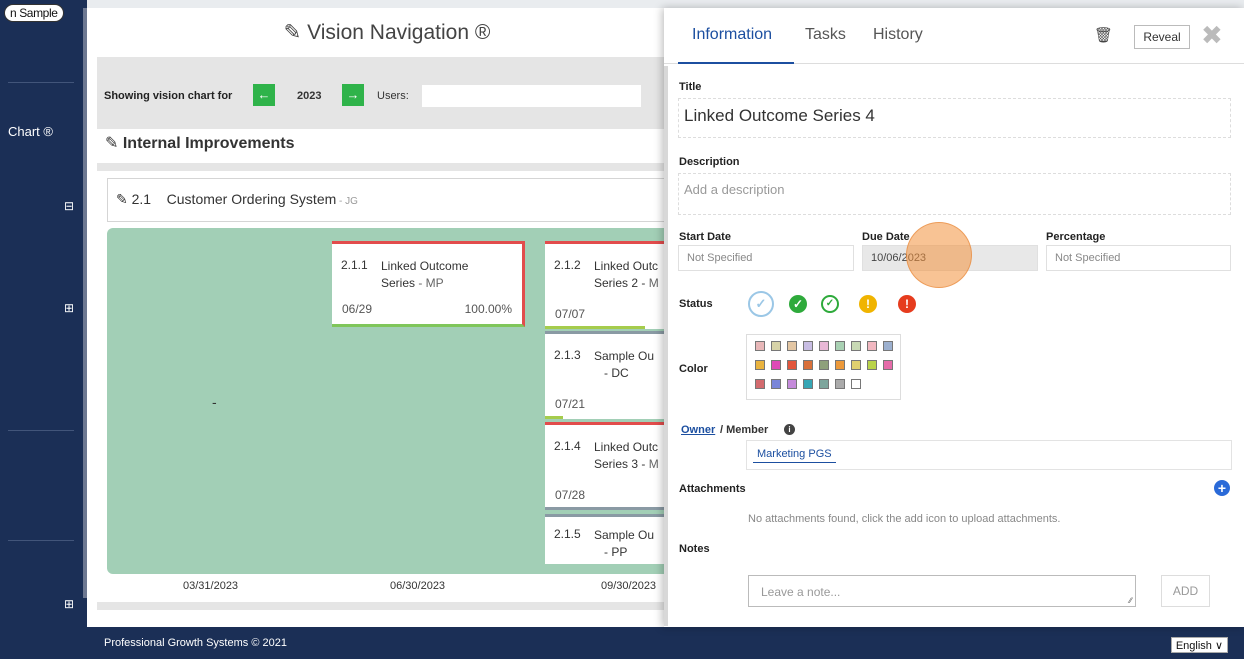 The height and width of the screenshot is (659, 1244). What do you see at coordinates (30, 131) in the screenshot?
I see `sidebar-item-chart: Chart ®` at bounding box center [30, 131].